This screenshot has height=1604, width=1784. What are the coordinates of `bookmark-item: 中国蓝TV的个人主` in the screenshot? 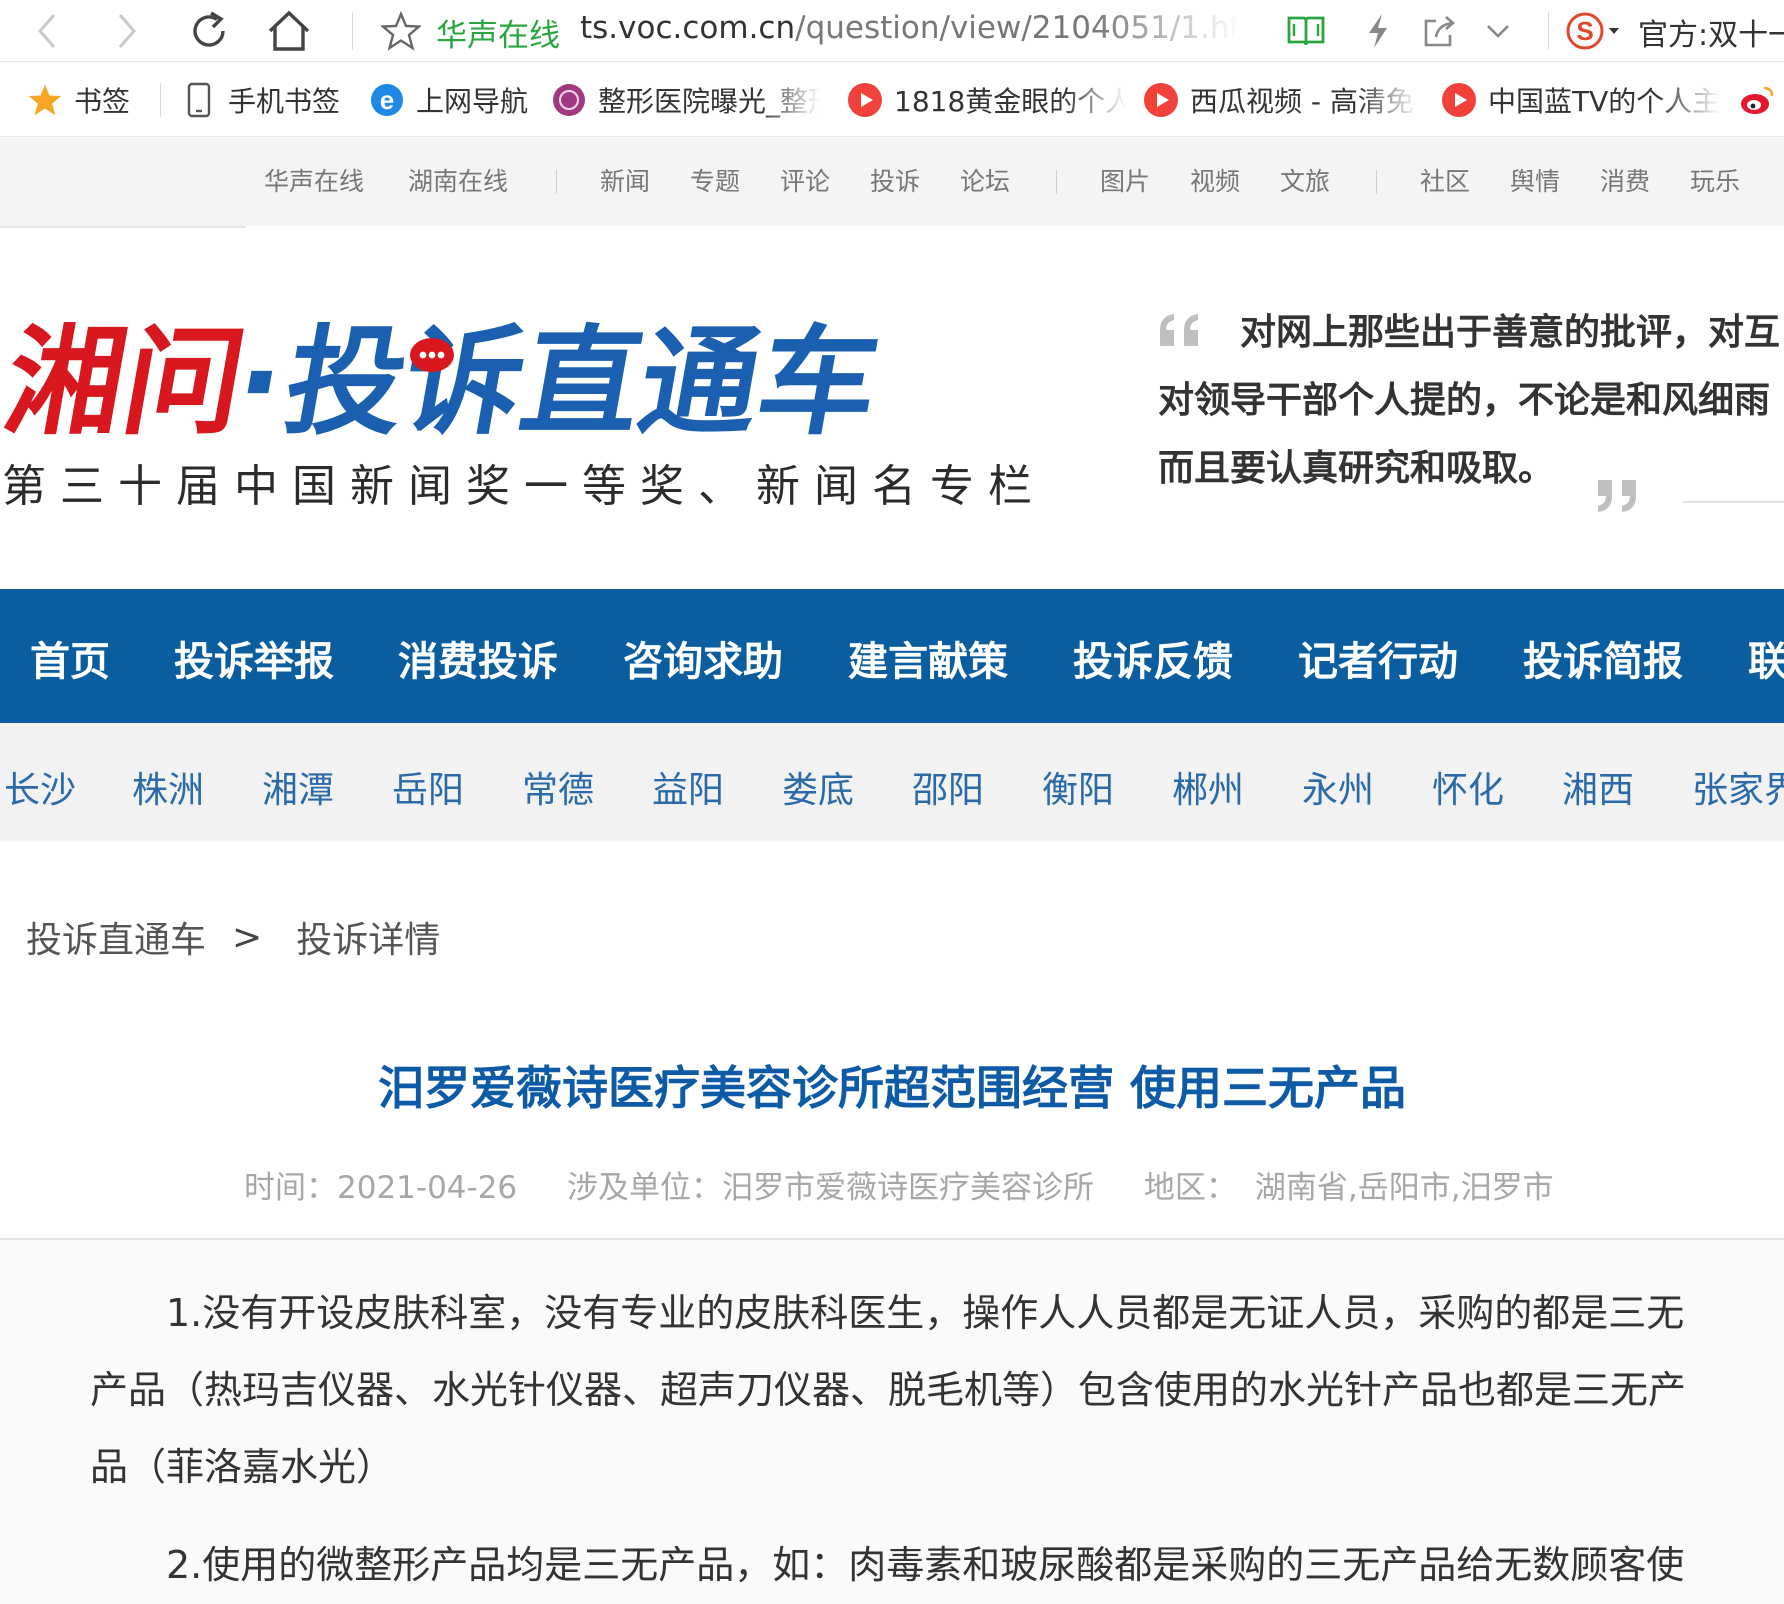 It's located at (1580, 100).